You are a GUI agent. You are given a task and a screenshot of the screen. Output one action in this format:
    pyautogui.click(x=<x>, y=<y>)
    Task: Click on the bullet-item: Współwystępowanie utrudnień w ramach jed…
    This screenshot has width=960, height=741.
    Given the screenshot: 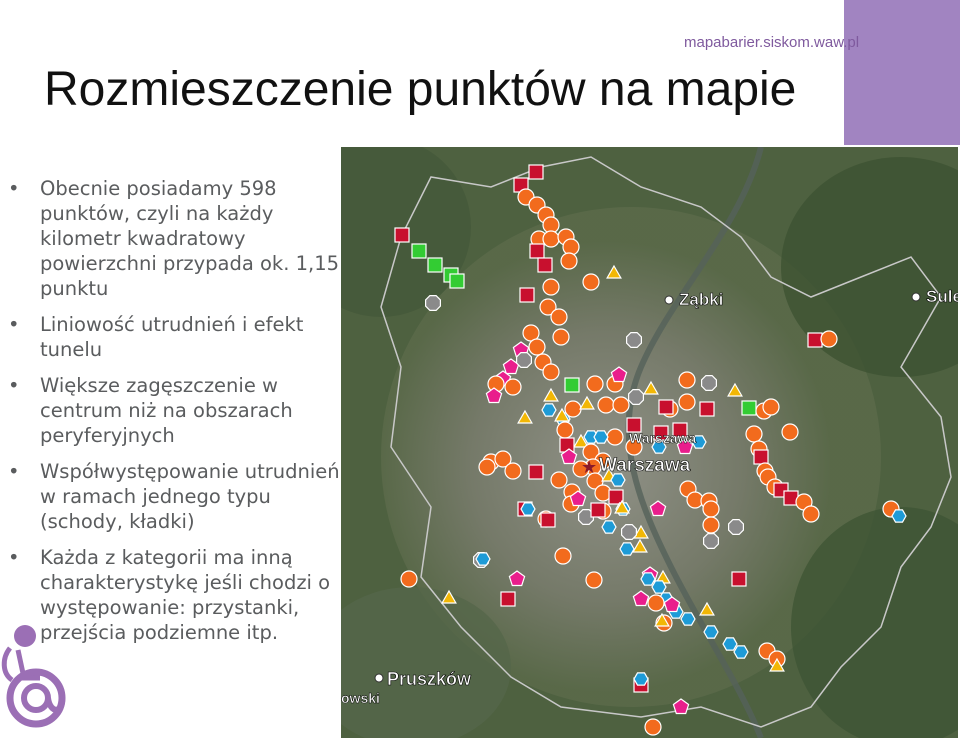 What is the action you would take?
    pyautogui.click(x=170, y=496)
    